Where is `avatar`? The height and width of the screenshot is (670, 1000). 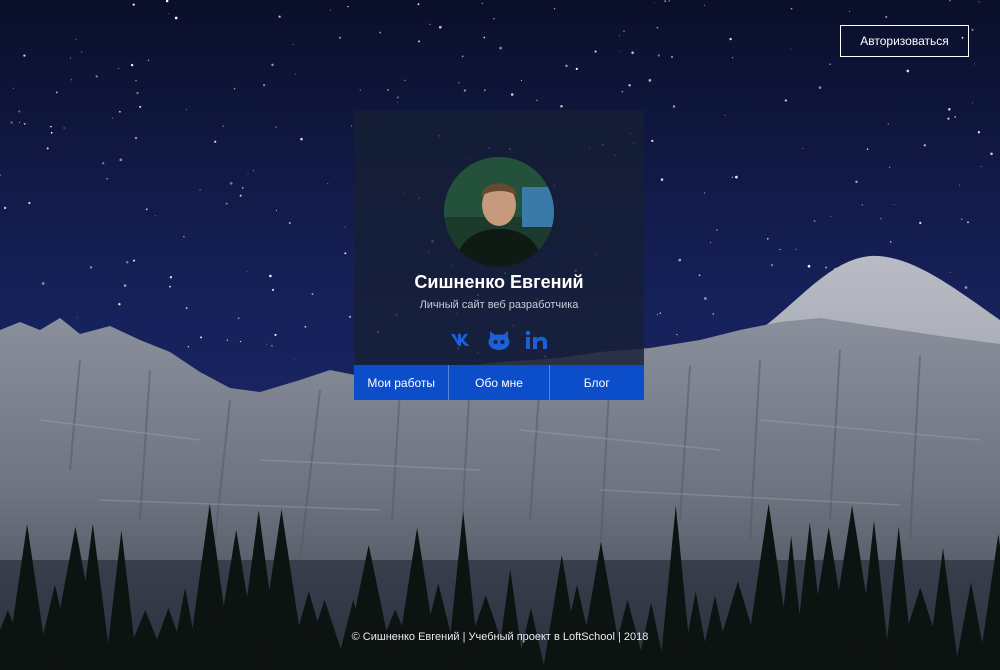
avatar is located at coordinates (499, 212).